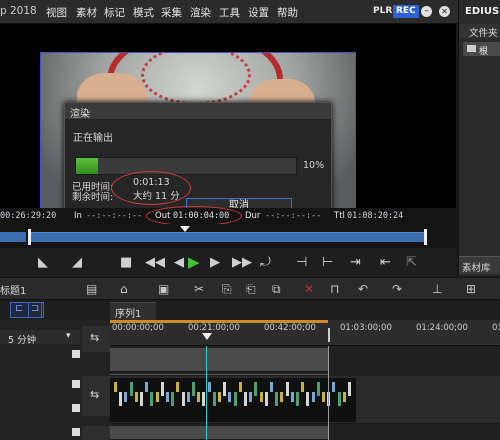  Describe the element at coordinates (77, 262) in the screenshot. I see `set-out-icon: ◢` at that location.